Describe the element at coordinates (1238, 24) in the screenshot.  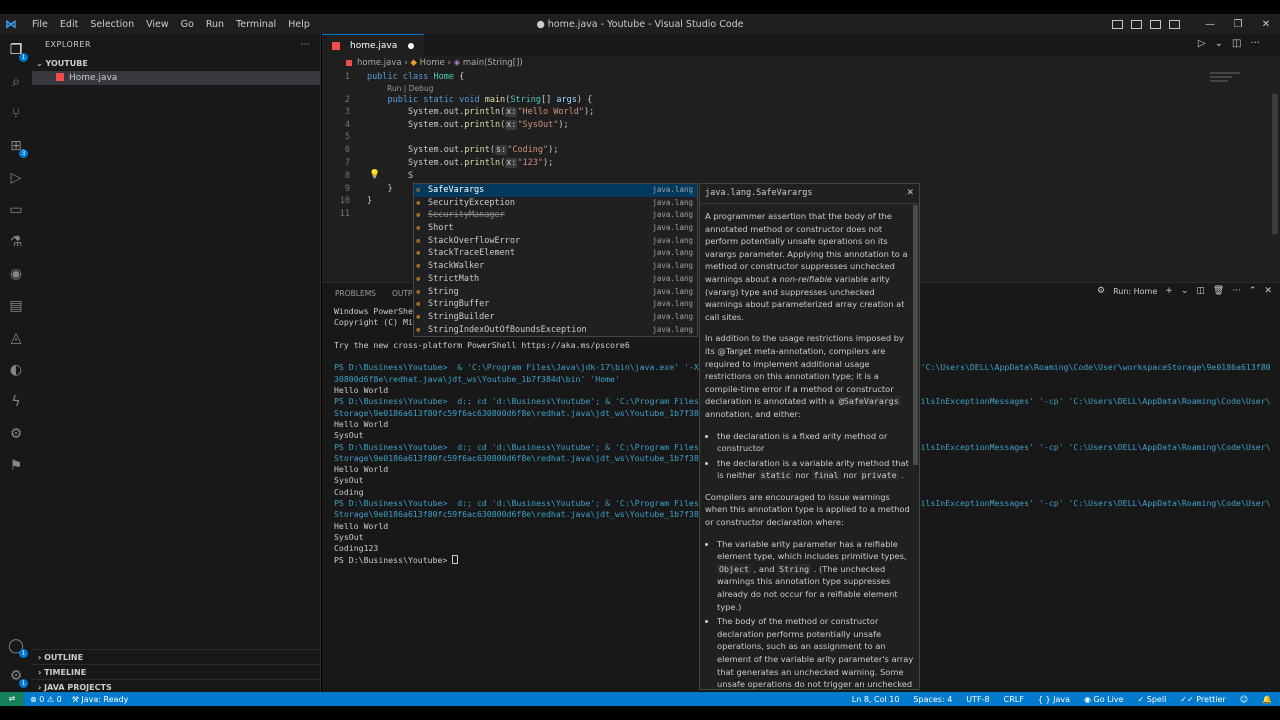
I see `restore-icon: ❐` at that location.